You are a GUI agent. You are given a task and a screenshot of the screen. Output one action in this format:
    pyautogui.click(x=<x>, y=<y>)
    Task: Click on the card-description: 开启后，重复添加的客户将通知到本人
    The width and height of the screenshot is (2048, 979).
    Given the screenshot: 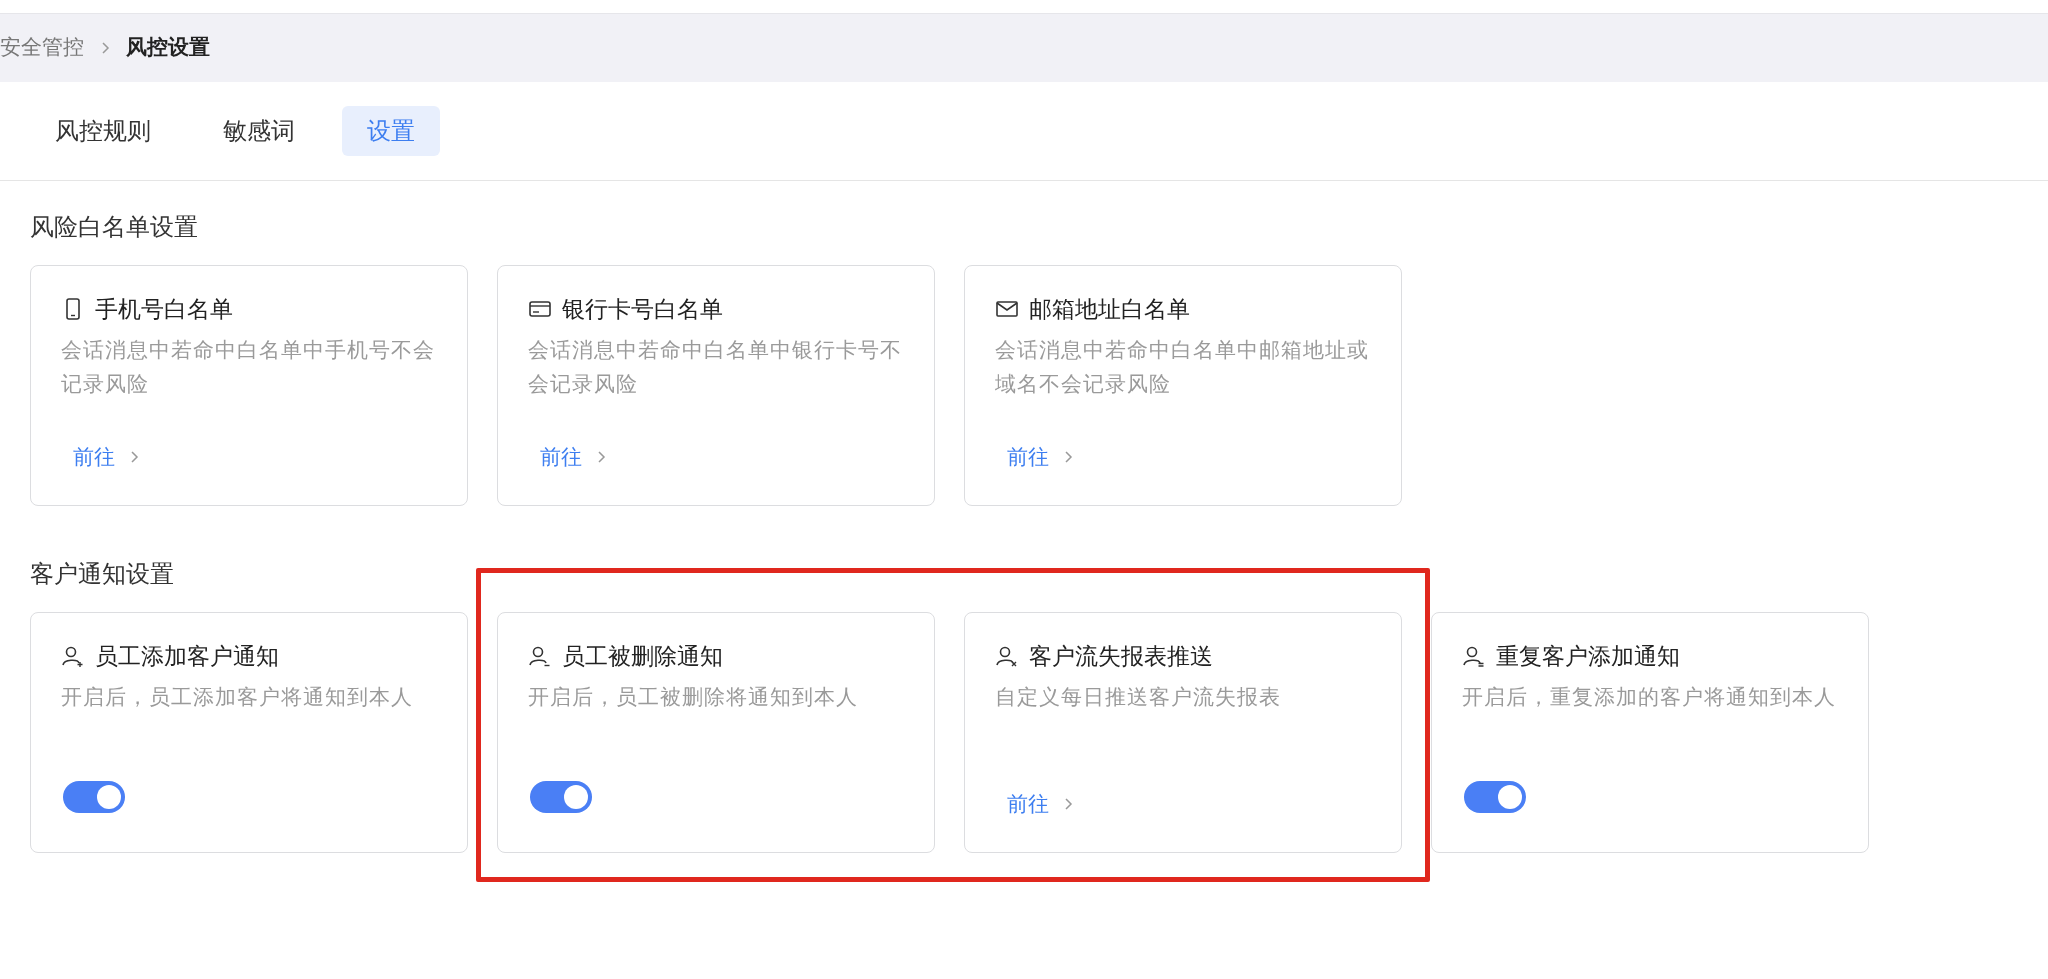 What is the action you would take?
    pyautogui.click(x=1649, y=697)
    